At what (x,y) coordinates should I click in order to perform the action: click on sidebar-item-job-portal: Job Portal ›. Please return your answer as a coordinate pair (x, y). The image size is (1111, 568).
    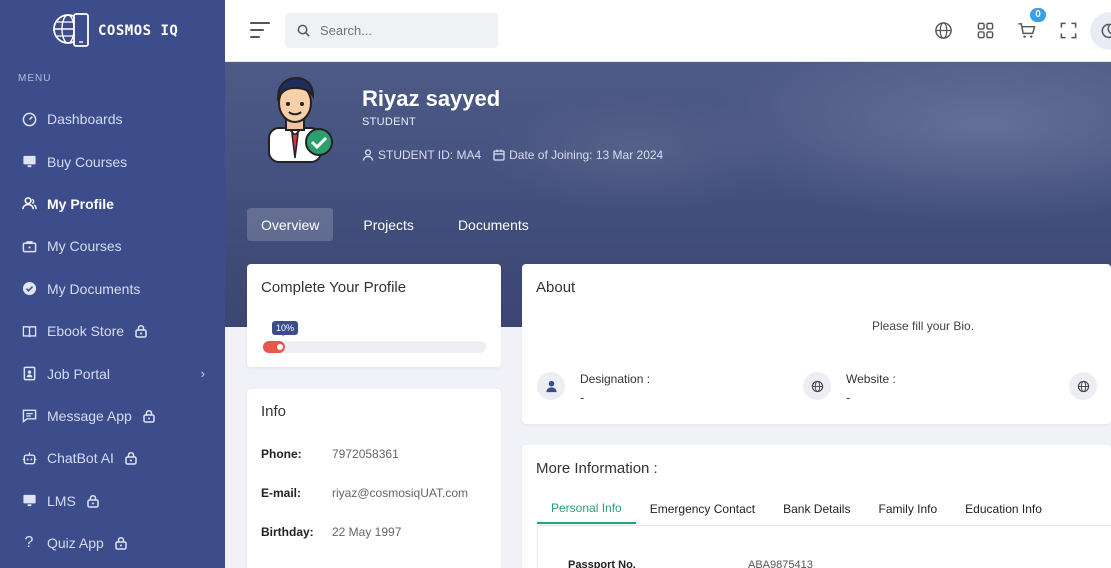
    Looking at the image, I should click on (112, 373).